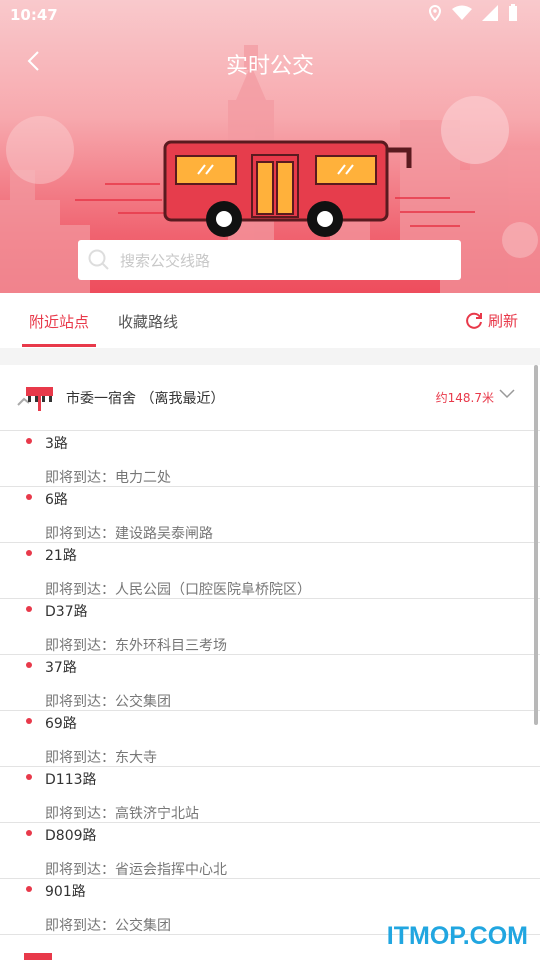 Image resolution: width=540 pixels, height=960 pixels. Describe the element at coordinates (108, 478) in the screenshot. I see `route-next-stop: 即将到达：电力二处` at that location.